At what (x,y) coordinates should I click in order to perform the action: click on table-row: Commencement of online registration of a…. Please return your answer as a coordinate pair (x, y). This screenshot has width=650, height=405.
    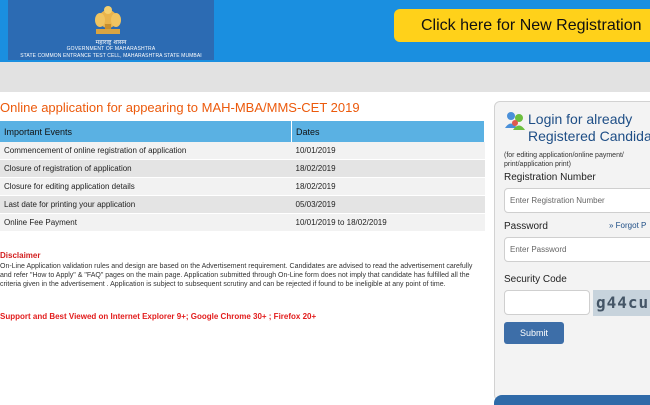
    Looking at the image, I should click on (242, 151).